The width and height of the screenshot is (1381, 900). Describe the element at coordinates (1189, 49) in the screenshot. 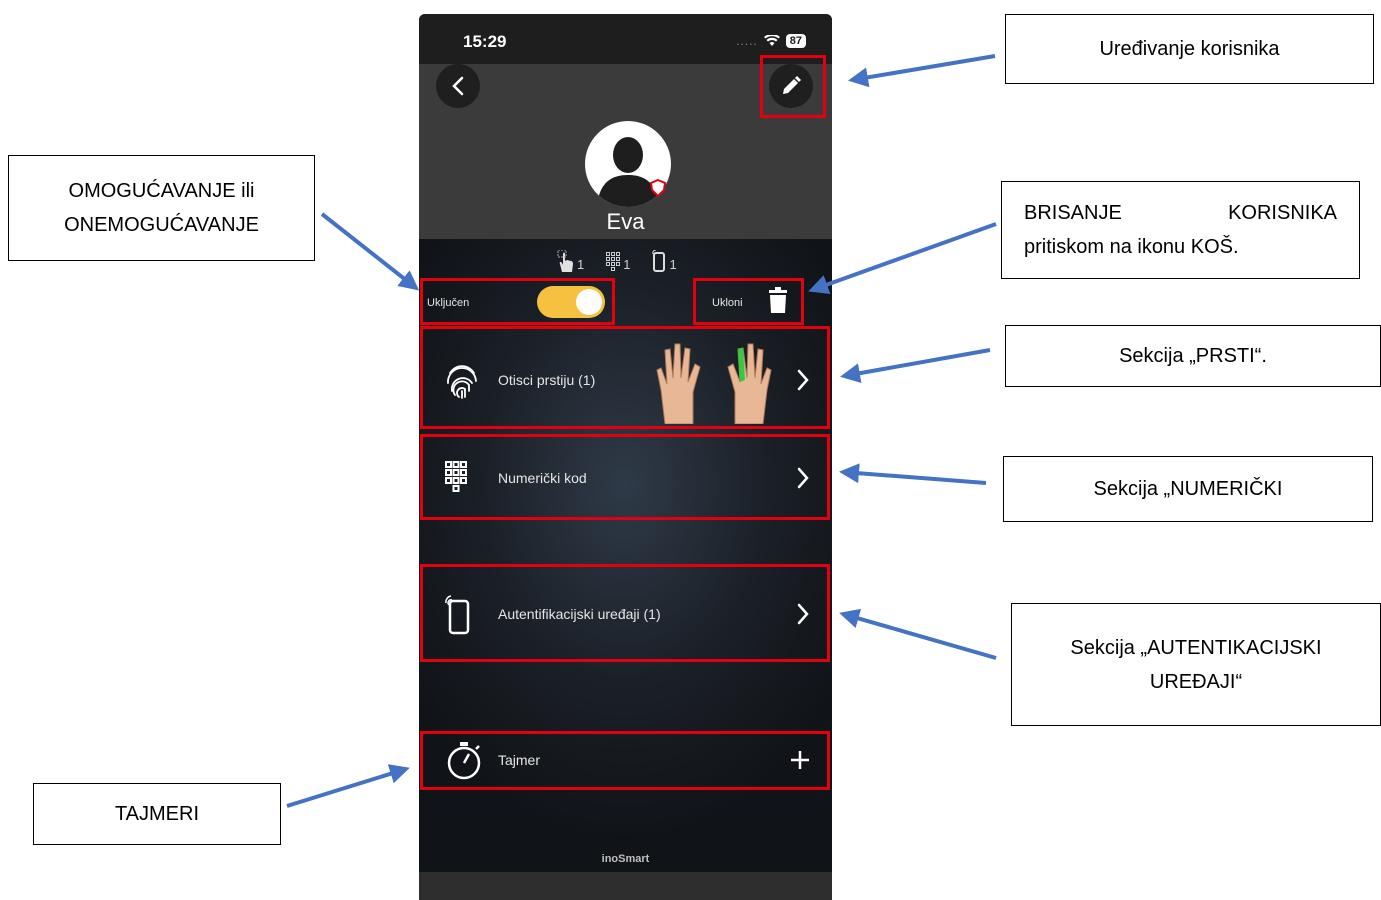

I see `callout-edit-user: Uređivanje korisnika` at that location.